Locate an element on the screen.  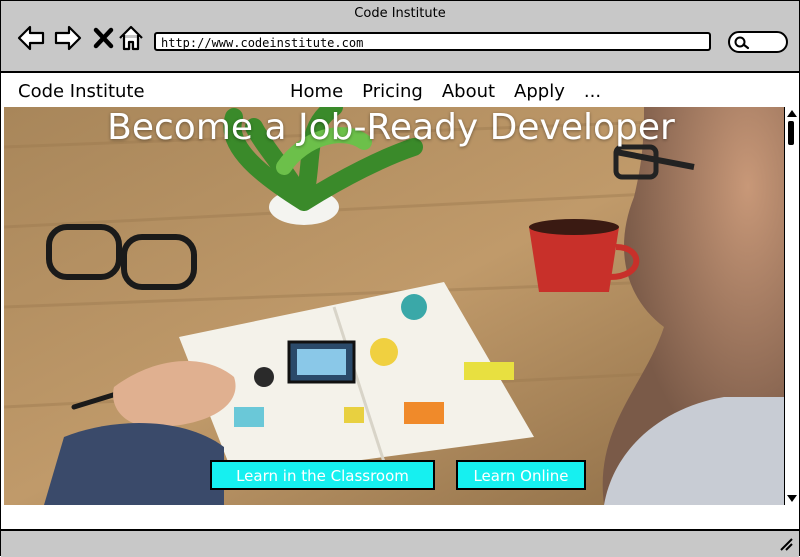
window-title: Code Institute is located at coordinates (400, 13).